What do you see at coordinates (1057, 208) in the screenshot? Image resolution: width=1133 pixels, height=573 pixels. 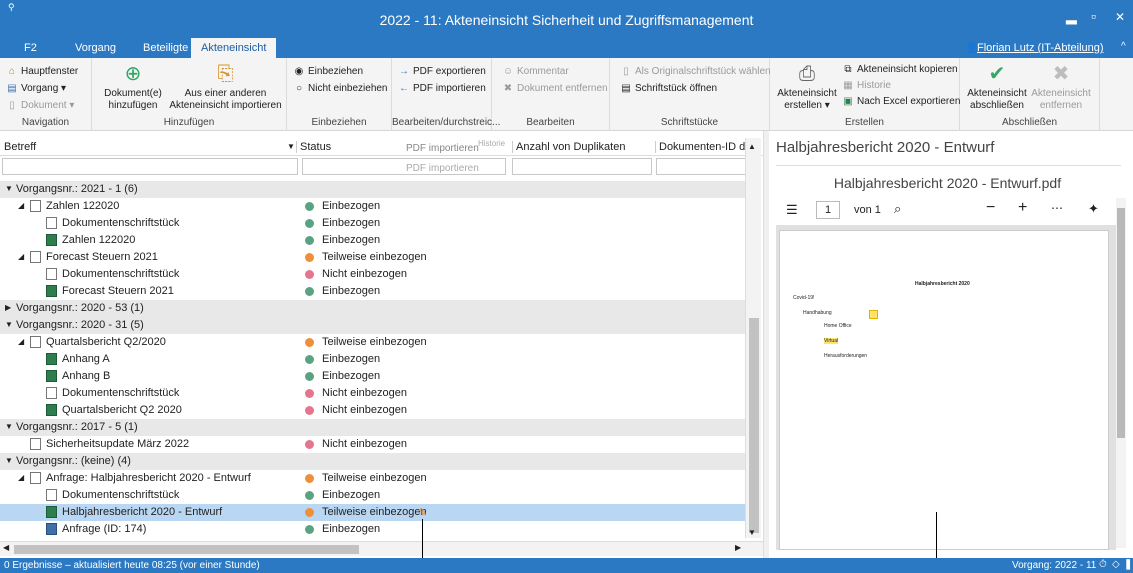 I see `more-icon: ⋯` at bounding box center [1057, 208].